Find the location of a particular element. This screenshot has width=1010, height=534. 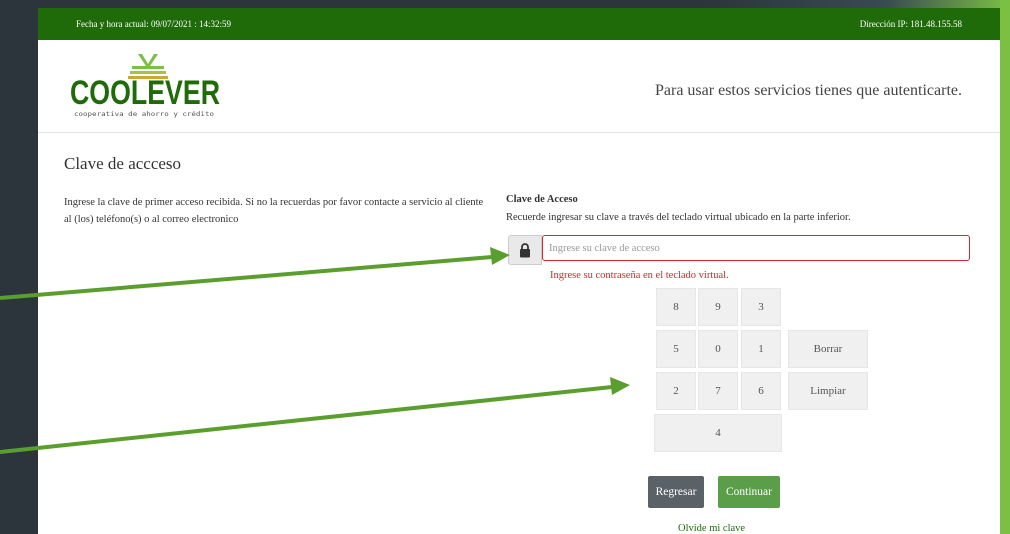

keypad-key-8: 8 is located at coordinates (676, 307).